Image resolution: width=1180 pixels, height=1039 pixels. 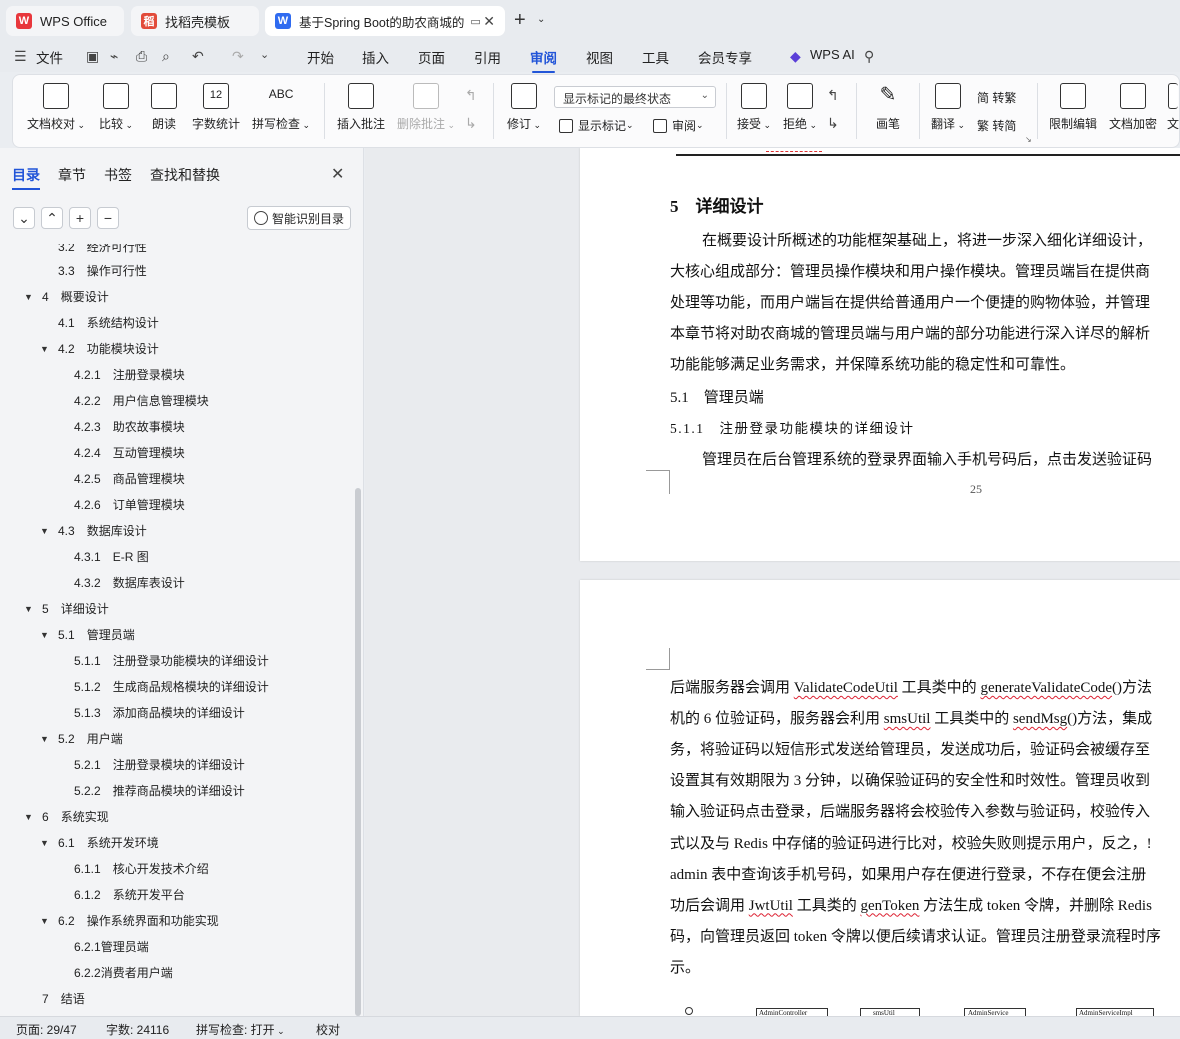 I want to click on toc-item: 4.2.6 订单管理模块, so click(x=129, y=504).